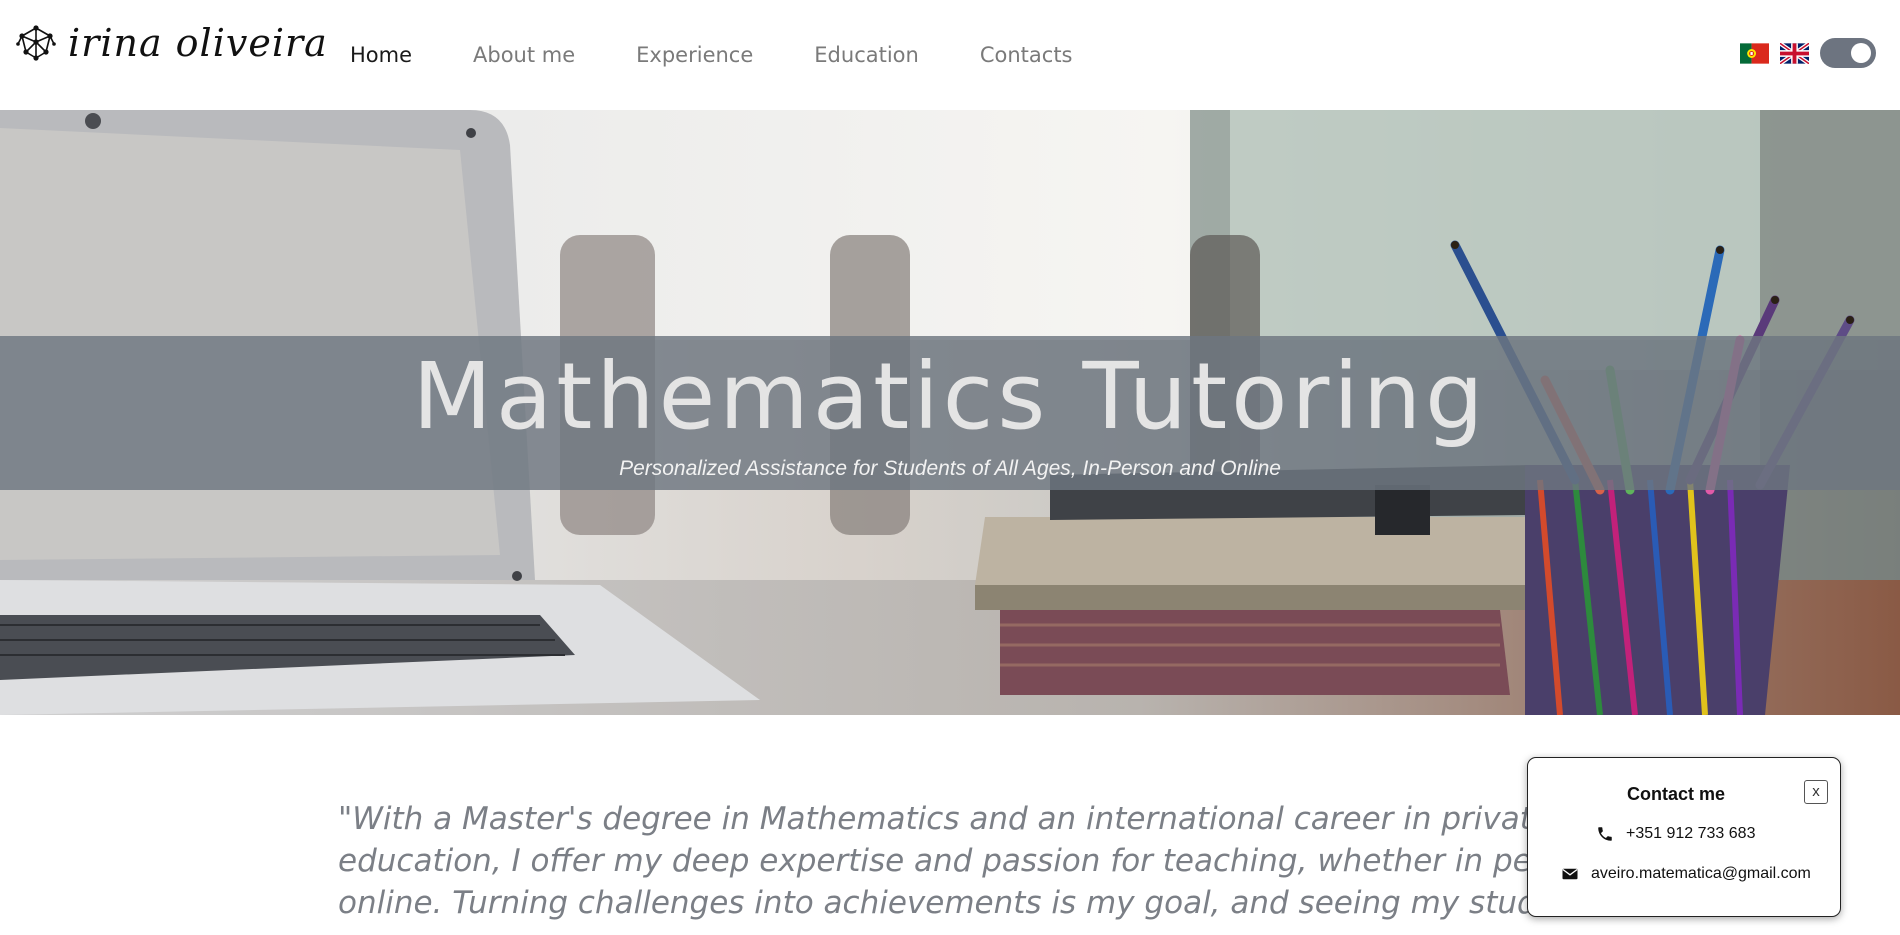 This screenshot has width=1900, height=935. Describe the element at coordinates (1816, 792) in the screenshot. I see `close-button: x` at that location.